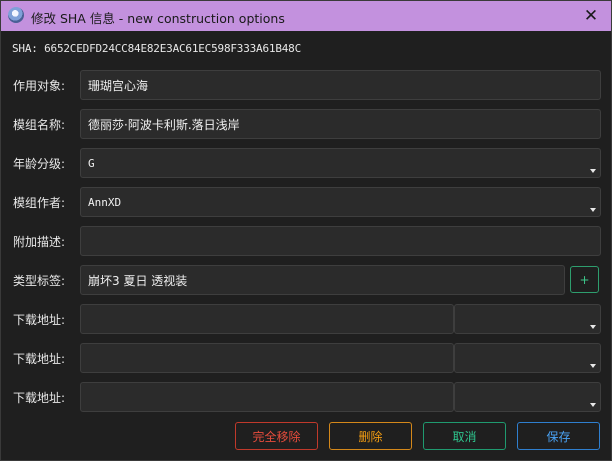  What do you see at coordinates (39, 359) in the screenshot?
I see `download-label-2: 下载地址:` at bounding box center [39, 359].